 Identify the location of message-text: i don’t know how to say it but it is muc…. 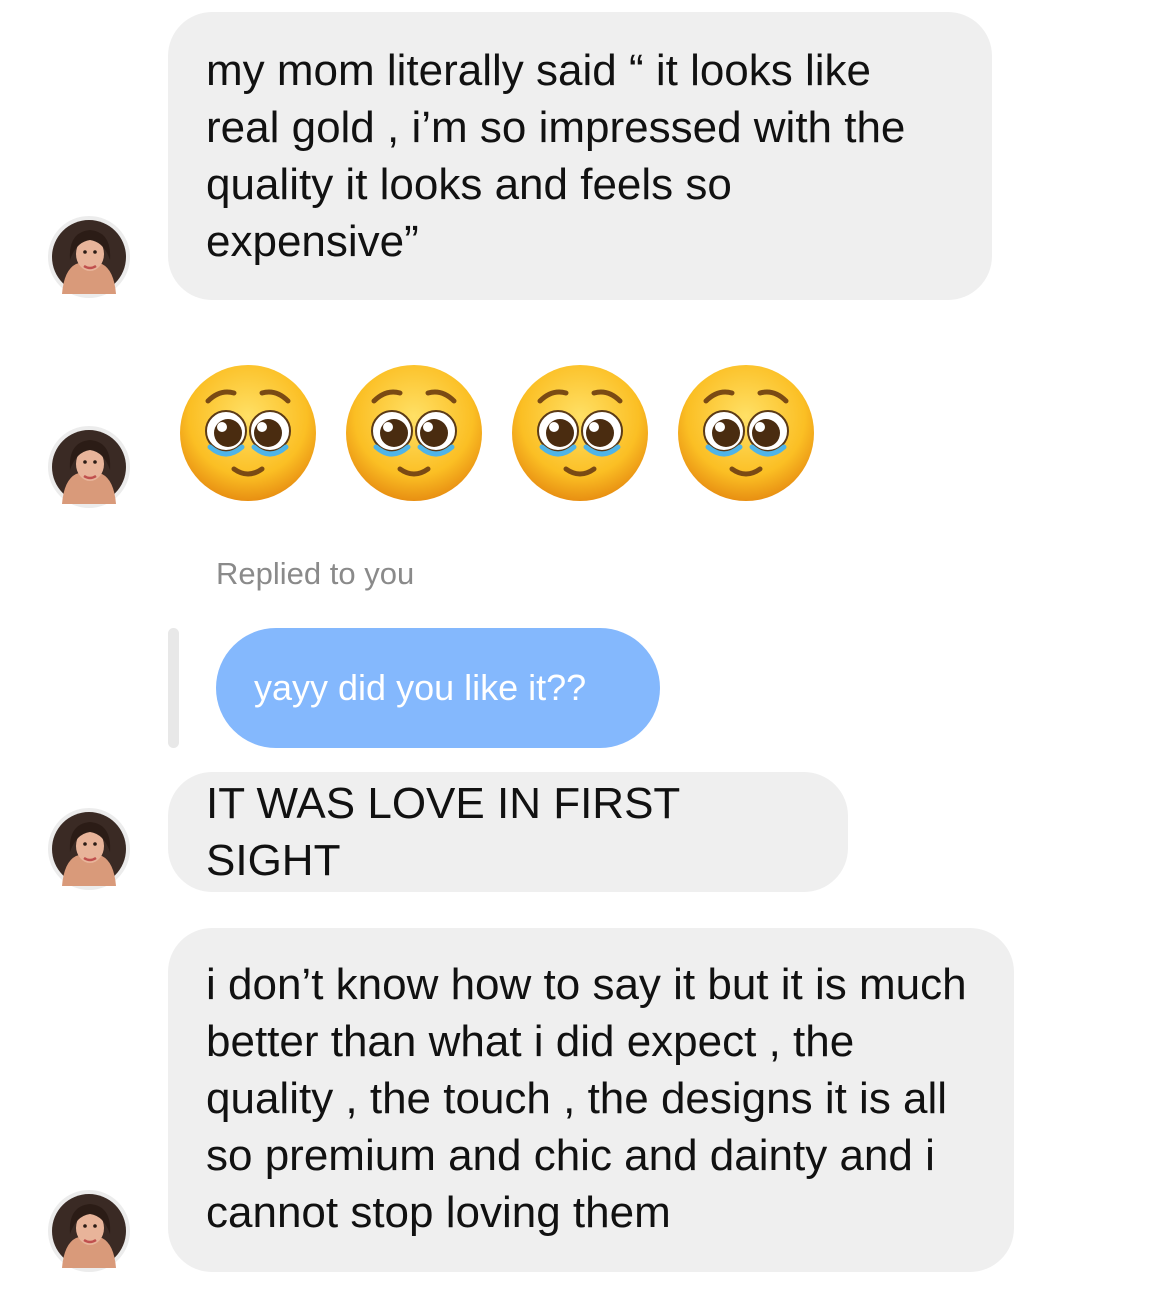
(586, 1098).